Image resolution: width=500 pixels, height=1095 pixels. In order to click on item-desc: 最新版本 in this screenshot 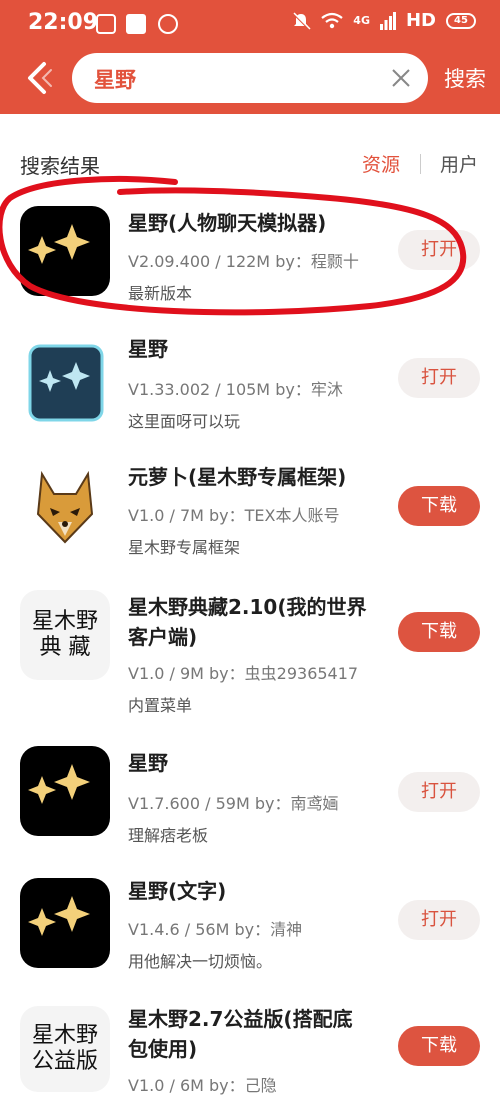, I will do `click(160, 293)`.